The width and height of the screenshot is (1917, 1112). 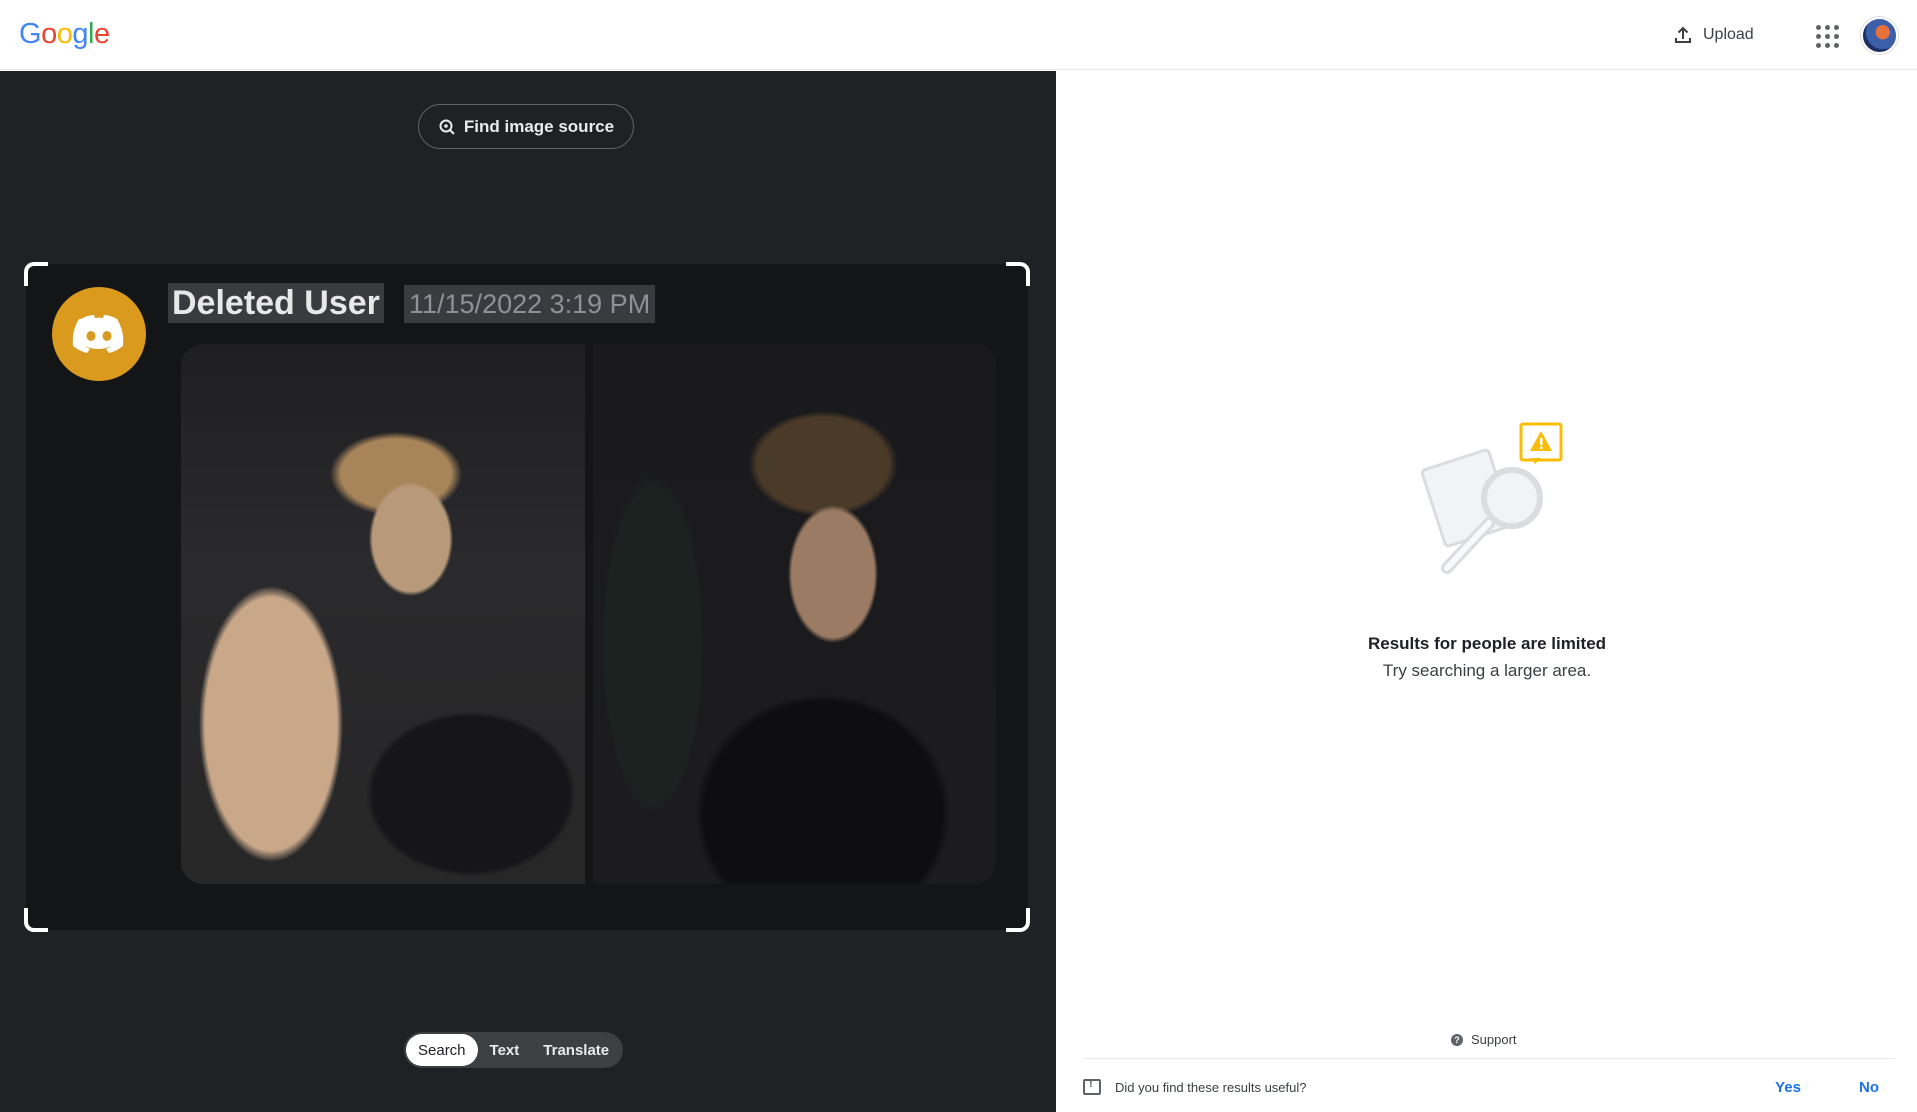 I want to click on results-limited-subtitle: Try searching a larger area., so click(x=1487, y=670).